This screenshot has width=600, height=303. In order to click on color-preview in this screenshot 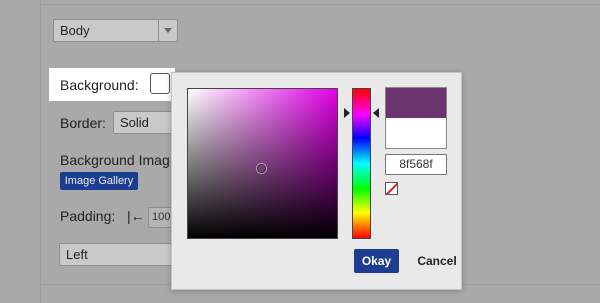, I will do `click(416, 118)`.